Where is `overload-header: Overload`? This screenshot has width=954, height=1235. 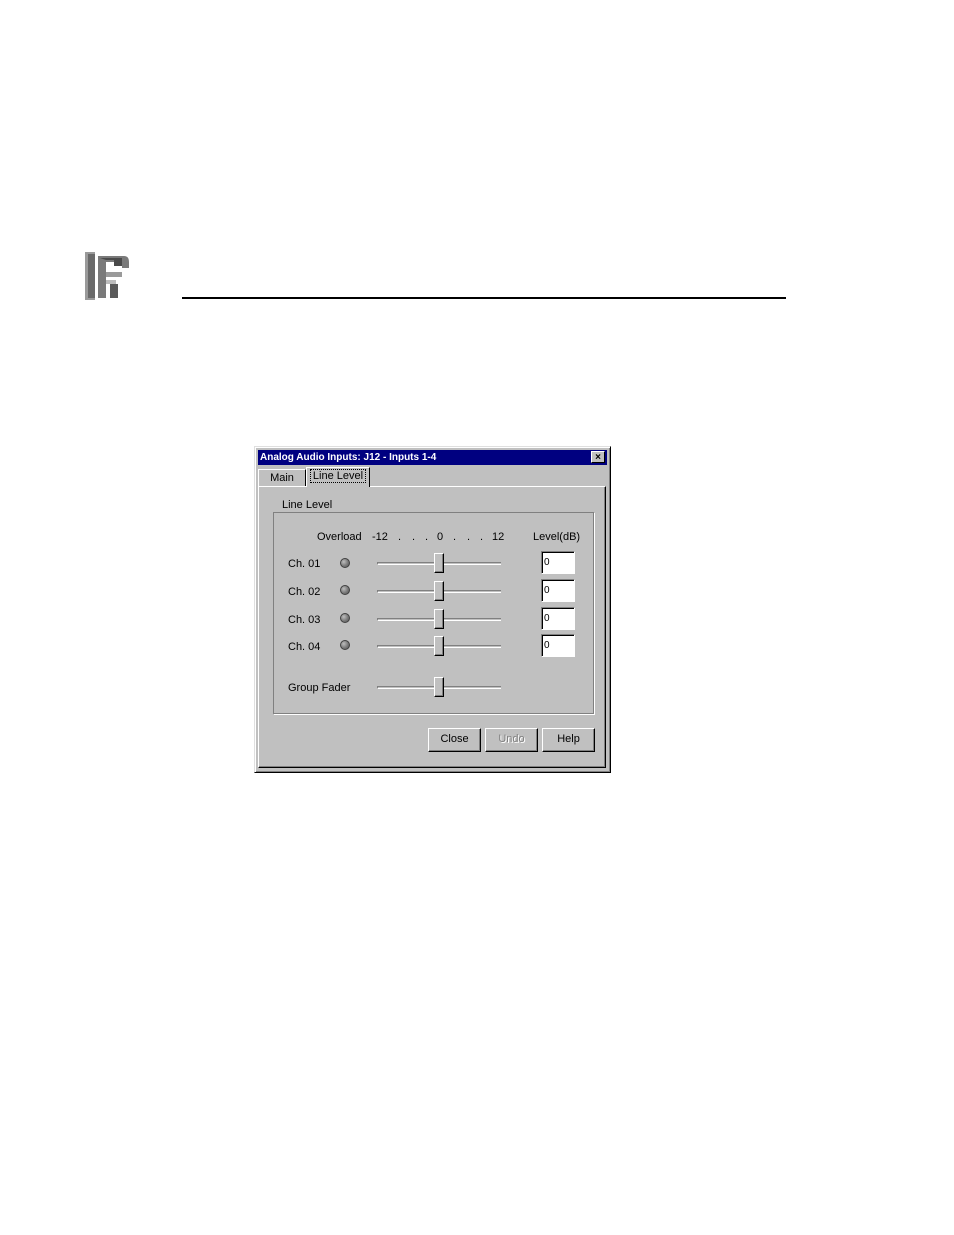 overload-header: Overload is located at coordinates (339, 537).